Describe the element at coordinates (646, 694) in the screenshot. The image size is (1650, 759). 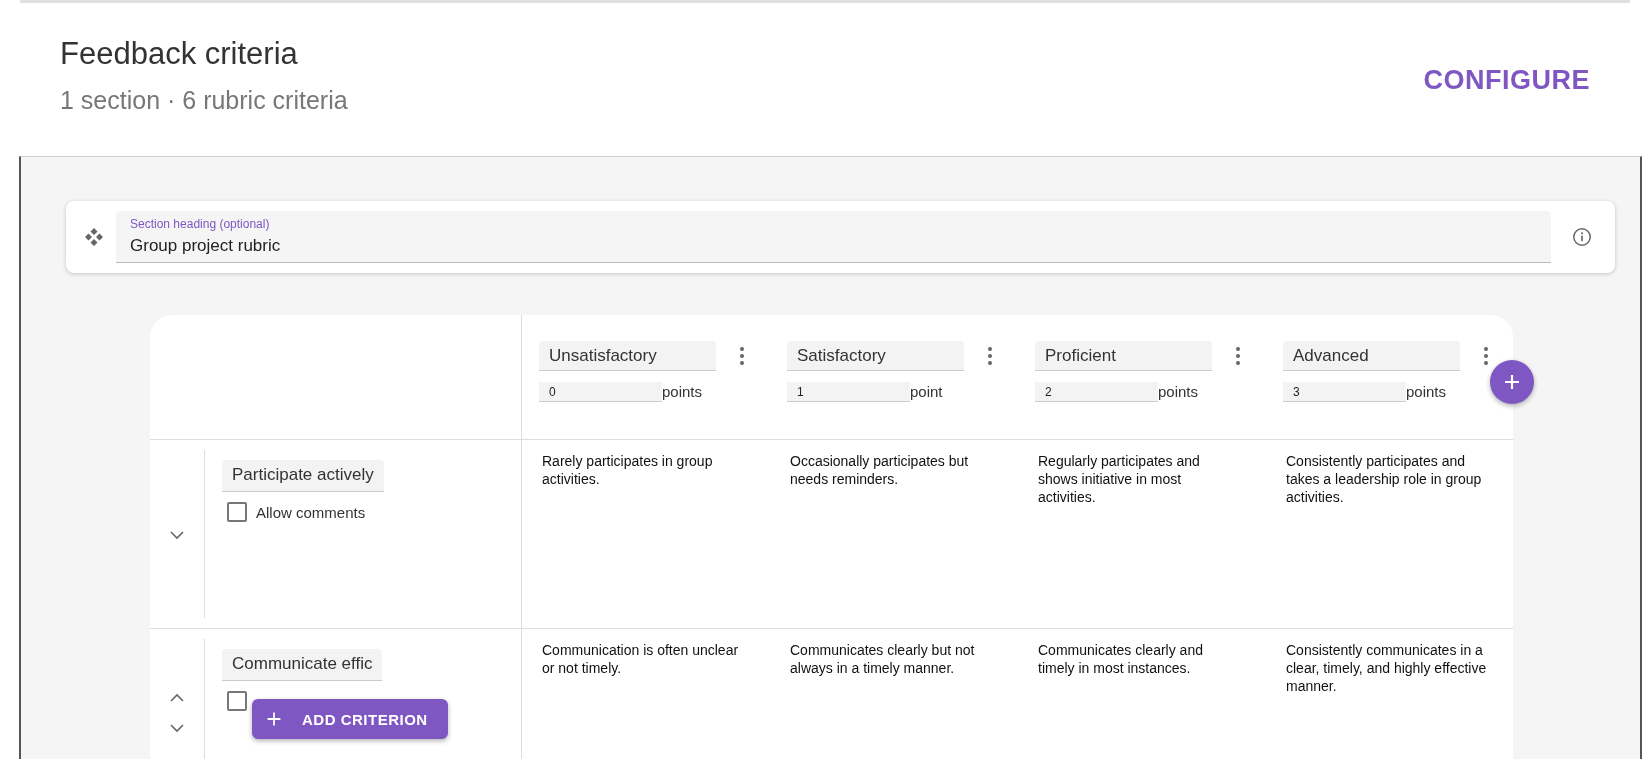
I see `description-text: Communication is often unclear or not timely.` at that location.